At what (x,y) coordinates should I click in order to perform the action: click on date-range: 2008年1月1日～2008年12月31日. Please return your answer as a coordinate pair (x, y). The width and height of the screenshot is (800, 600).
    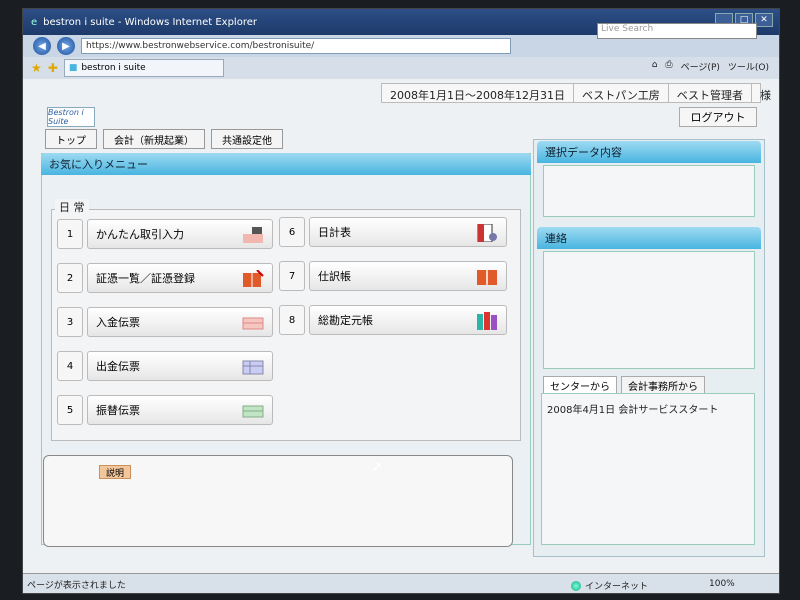
    Looking at the image, I should click on (478, 93).